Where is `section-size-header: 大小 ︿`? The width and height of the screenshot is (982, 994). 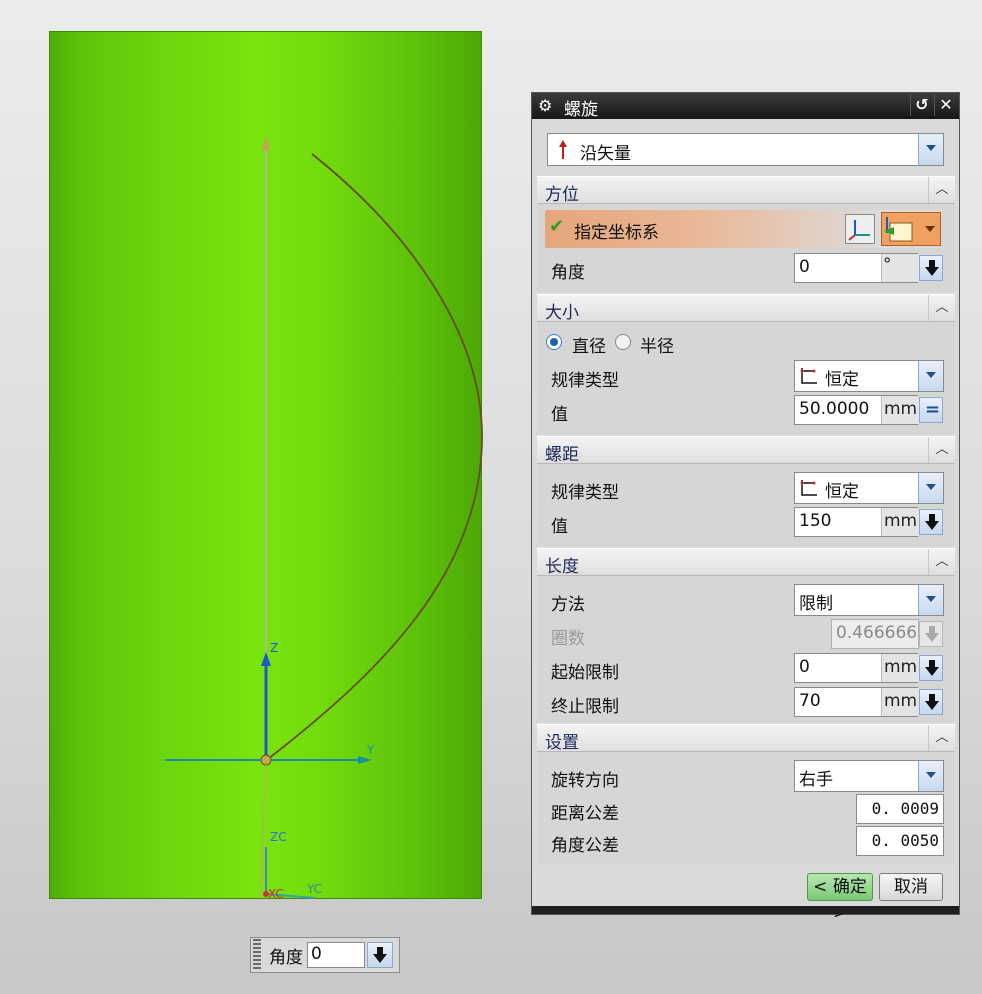 section-size-header: 大小 ︿ is located at coordinates (746, 308).